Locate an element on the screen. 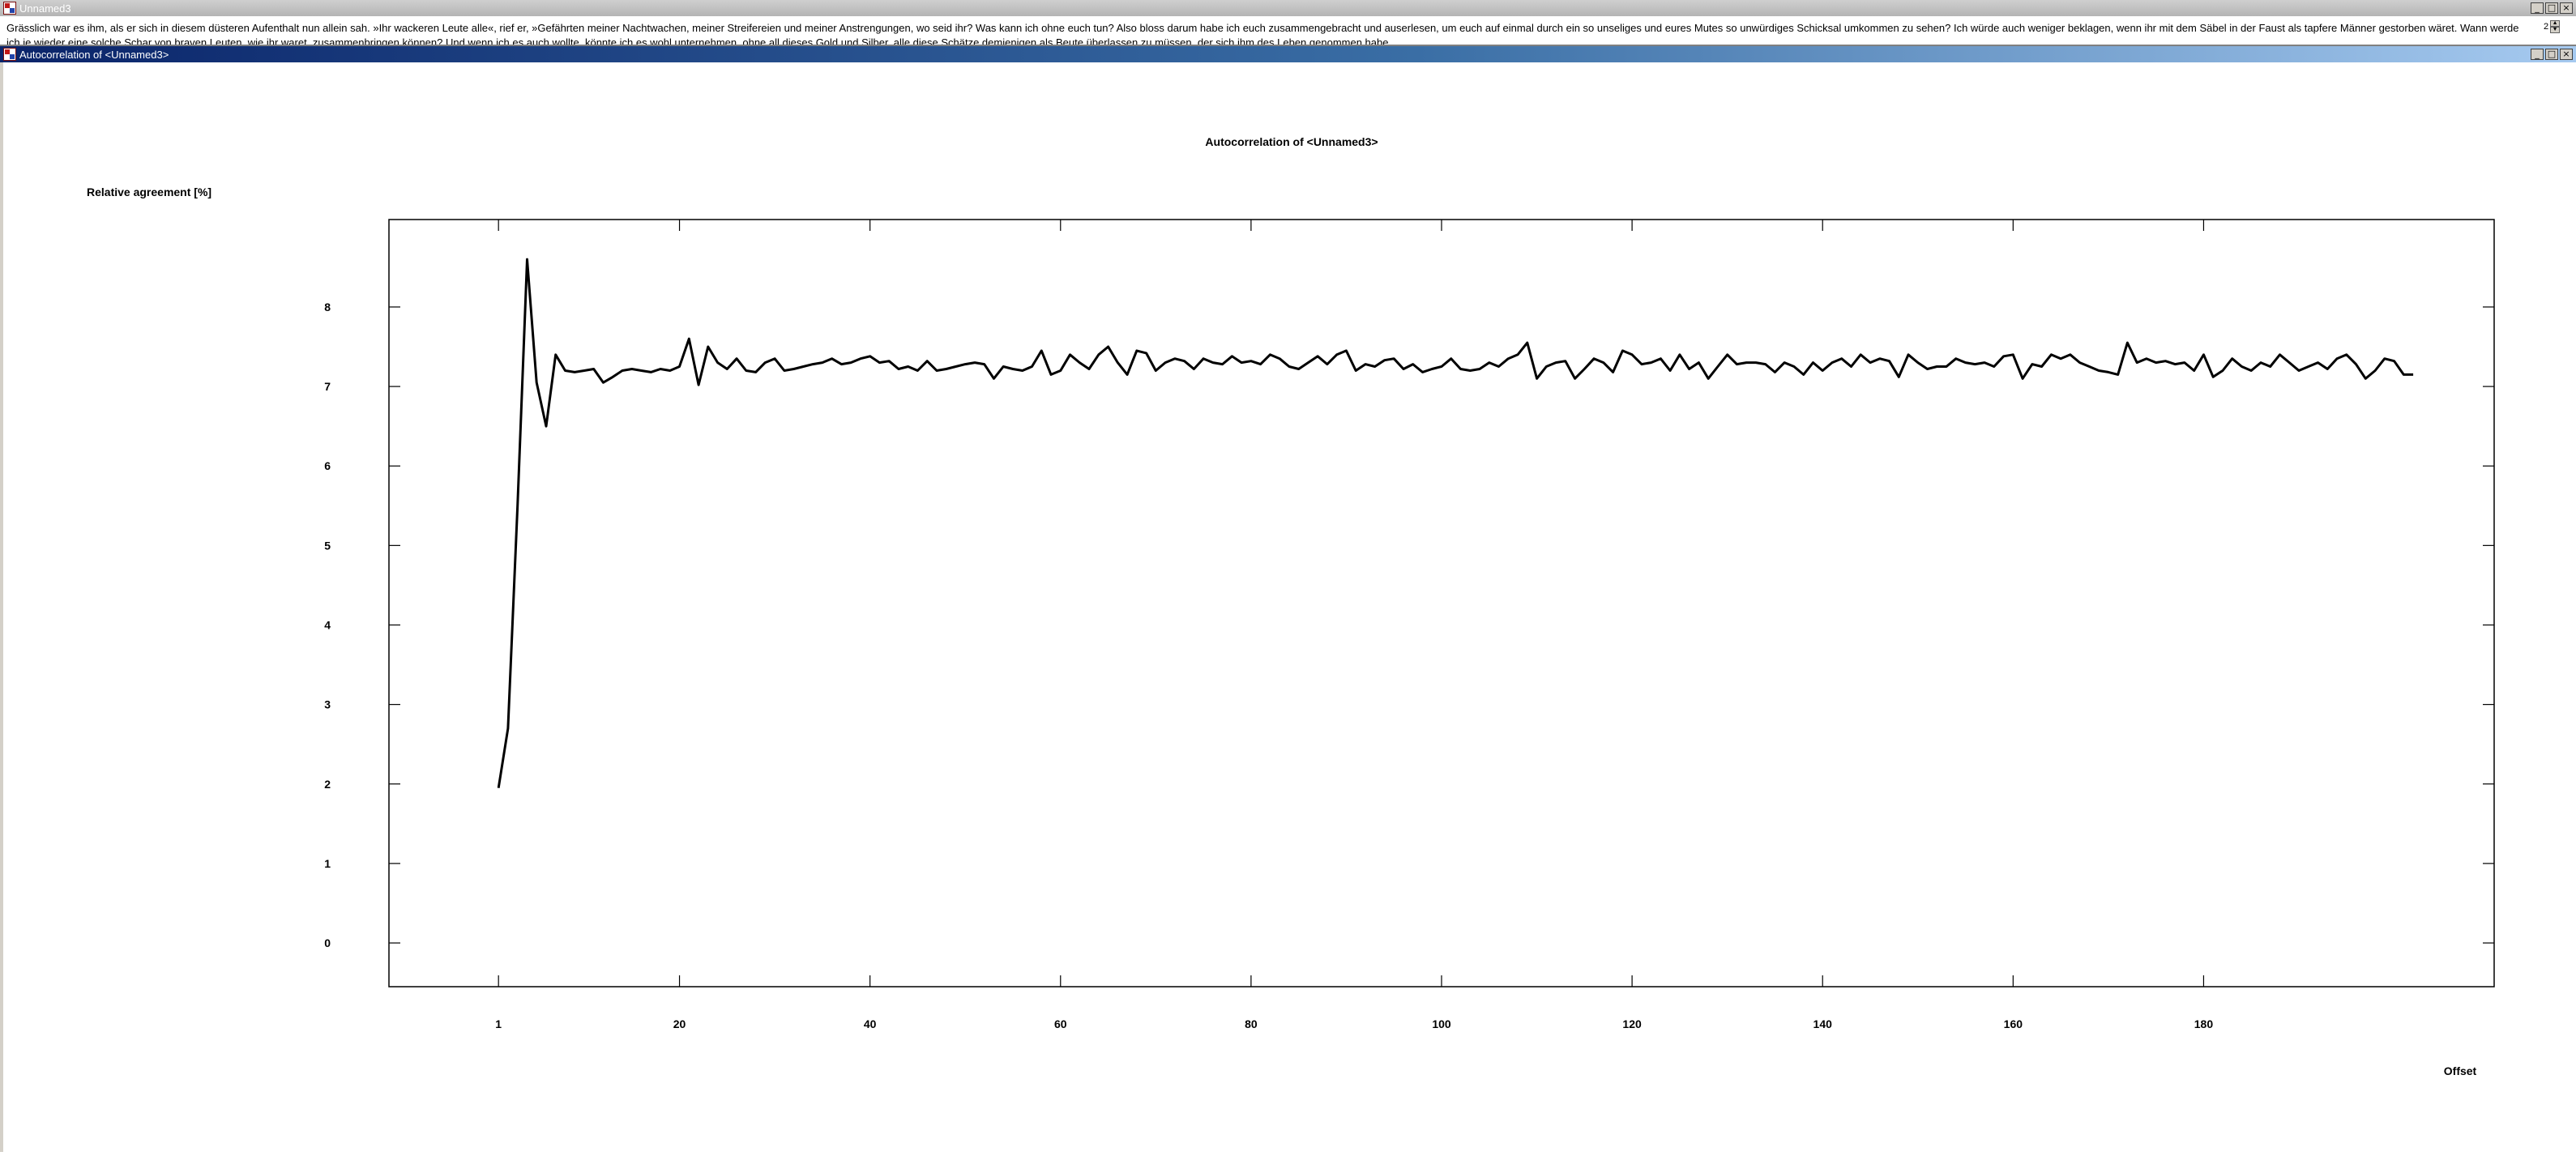  y-axis-label: Relative agreement [%] is located at coordinates (149, 192).